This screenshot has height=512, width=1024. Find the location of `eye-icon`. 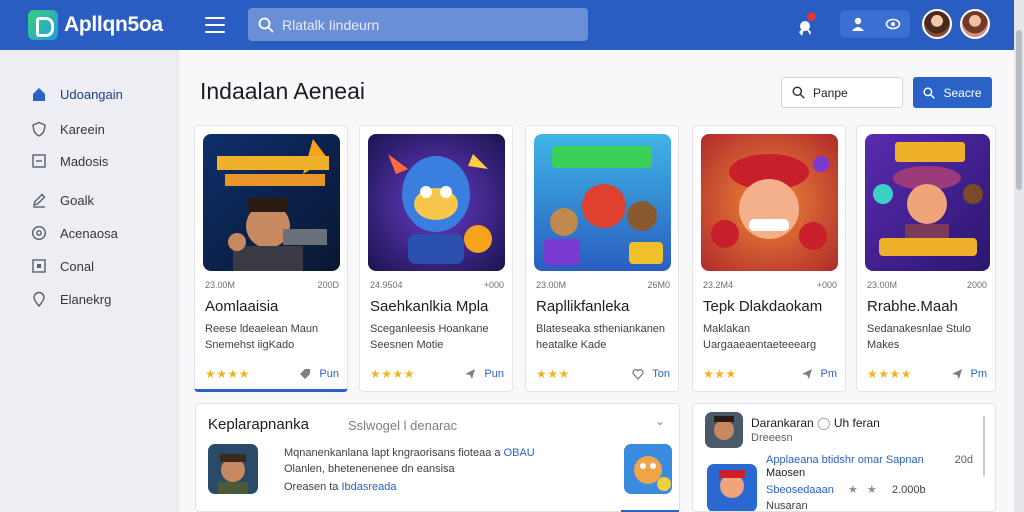

eye-icon is located at coordinates (893, 24).